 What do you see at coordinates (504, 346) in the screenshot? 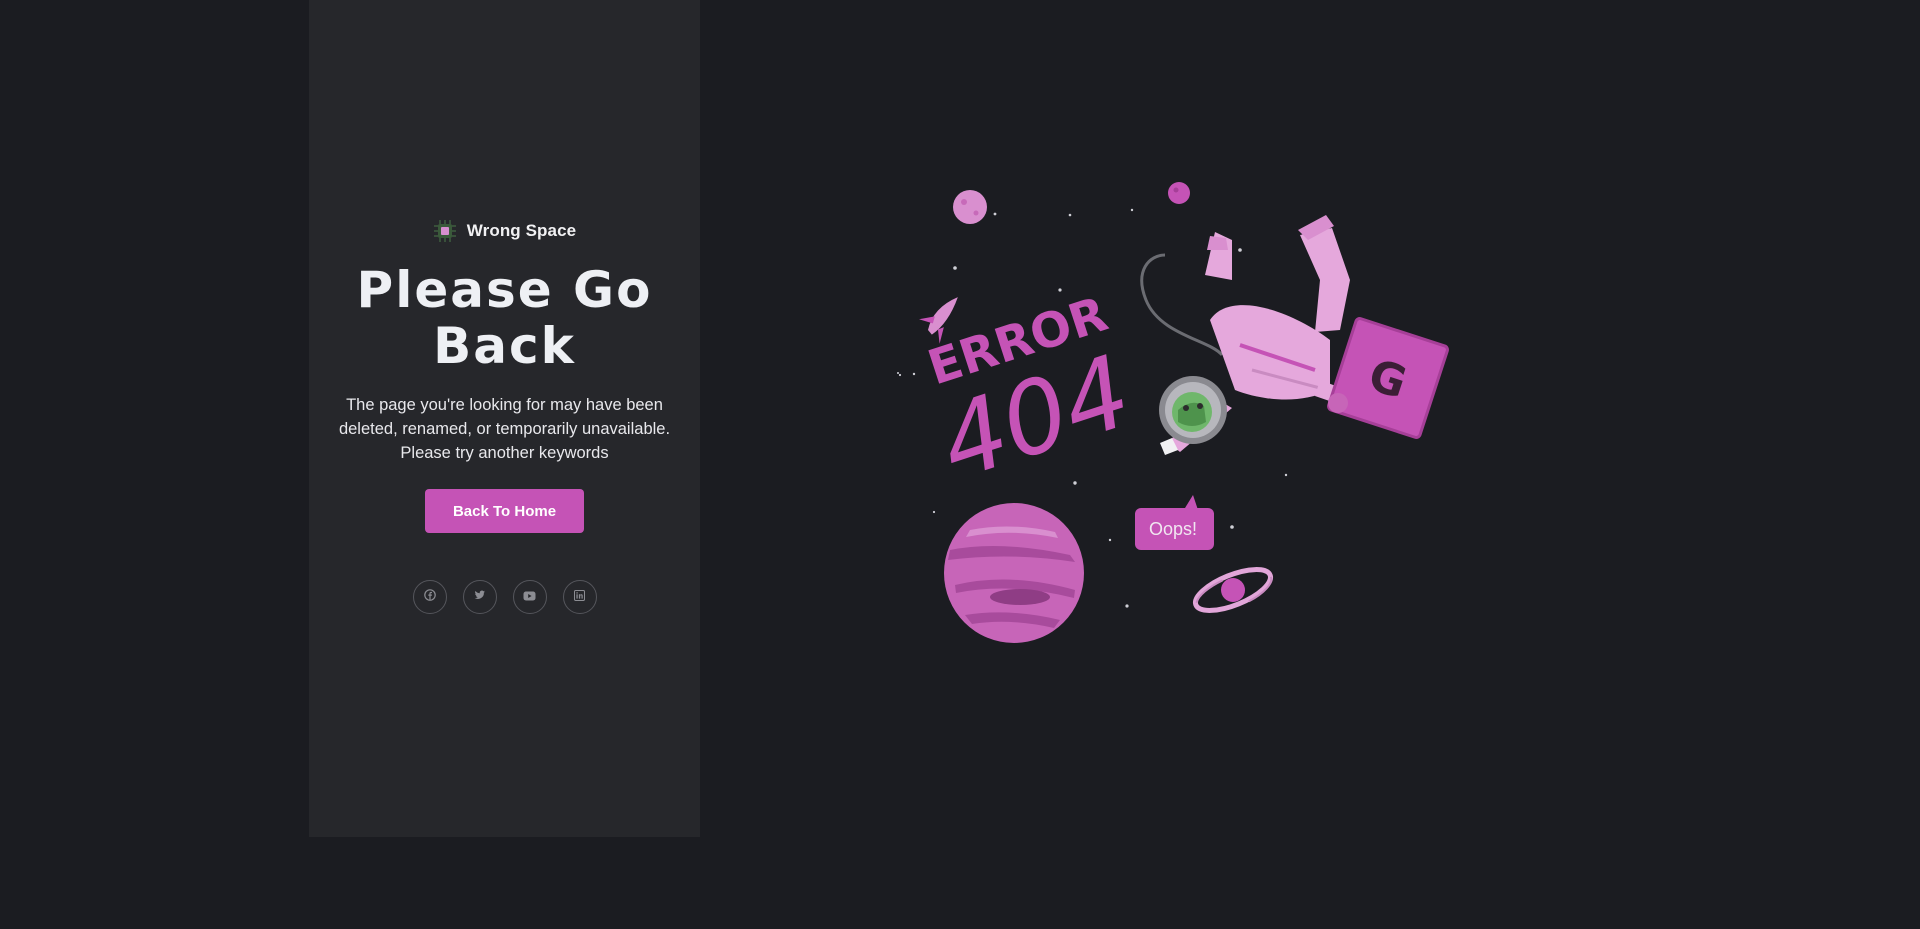
I see `title-line-2: Back` at bounding box center [504, 346].